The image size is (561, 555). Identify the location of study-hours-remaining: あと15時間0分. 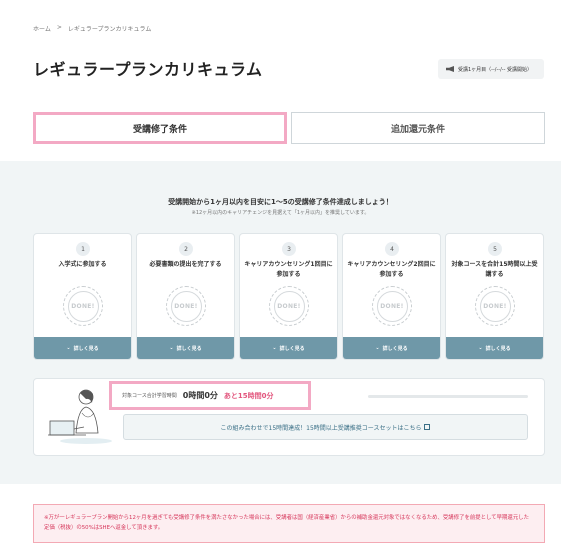
(248, 395).